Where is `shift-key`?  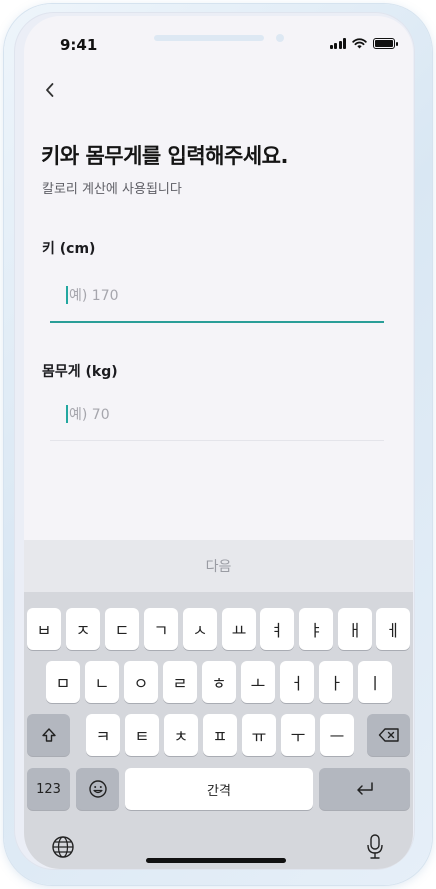
shift-key is located at coordinates (48, 735).